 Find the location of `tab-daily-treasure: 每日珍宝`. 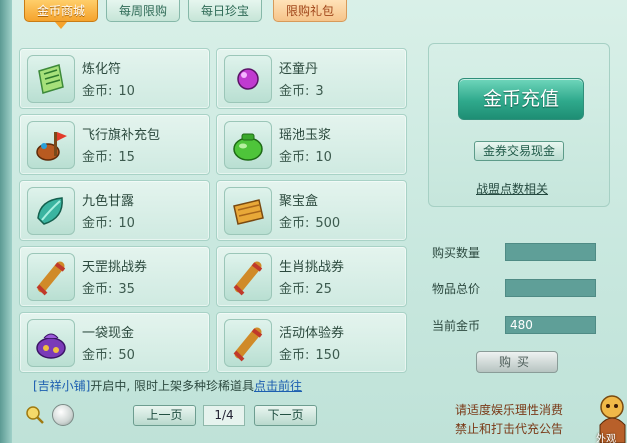

tab-daily-treasure: 每日珍宝 is located at coordinates (225, 11).